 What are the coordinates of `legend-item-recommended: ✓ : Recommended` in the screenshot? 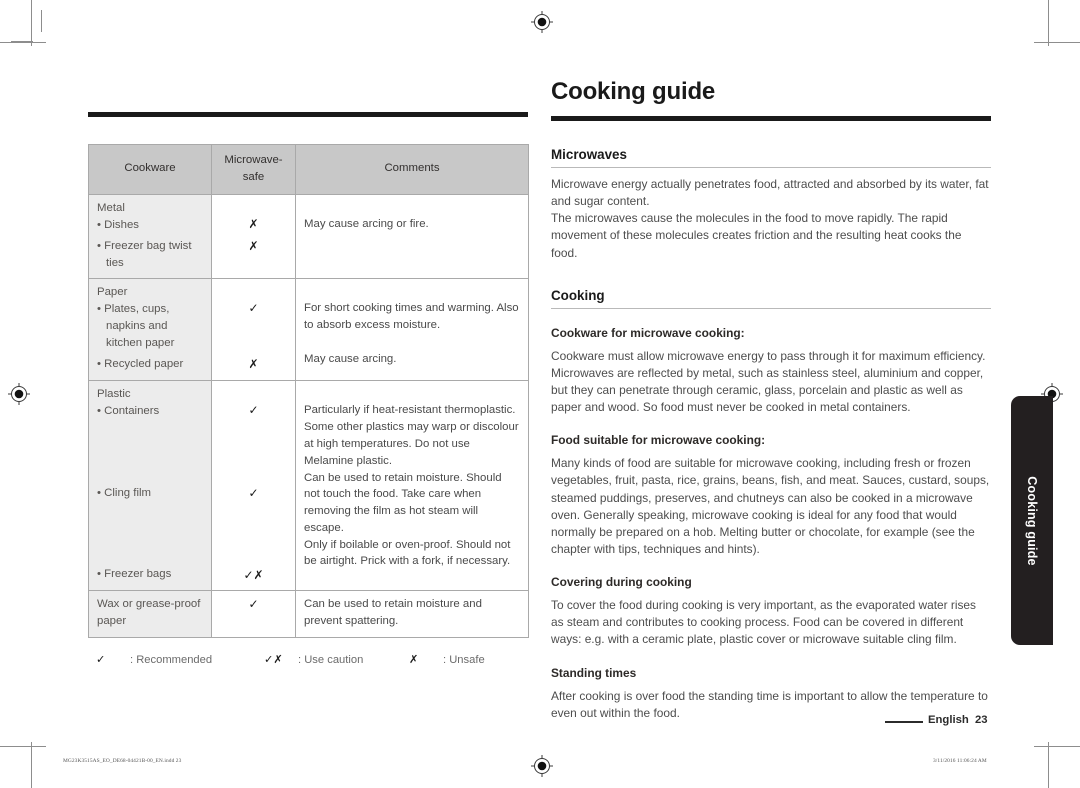 It's located at (172, 659).